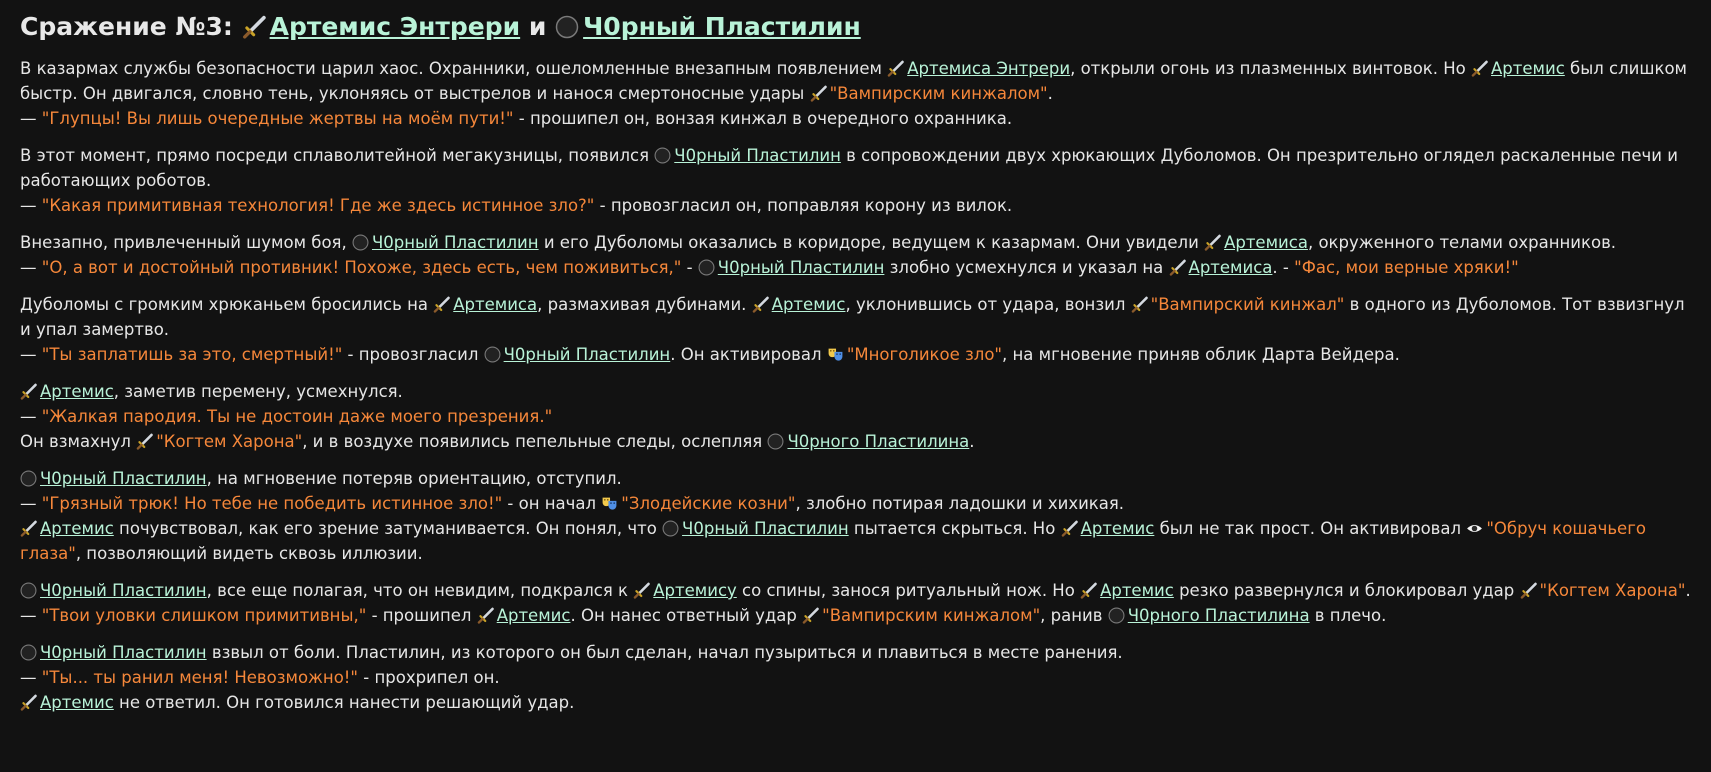 This screenshot has height=772, width=1711. Describe the element at coordinates (988, 68) in the screenshot. I see `character-name: Артемиса Энтрери` at that location.